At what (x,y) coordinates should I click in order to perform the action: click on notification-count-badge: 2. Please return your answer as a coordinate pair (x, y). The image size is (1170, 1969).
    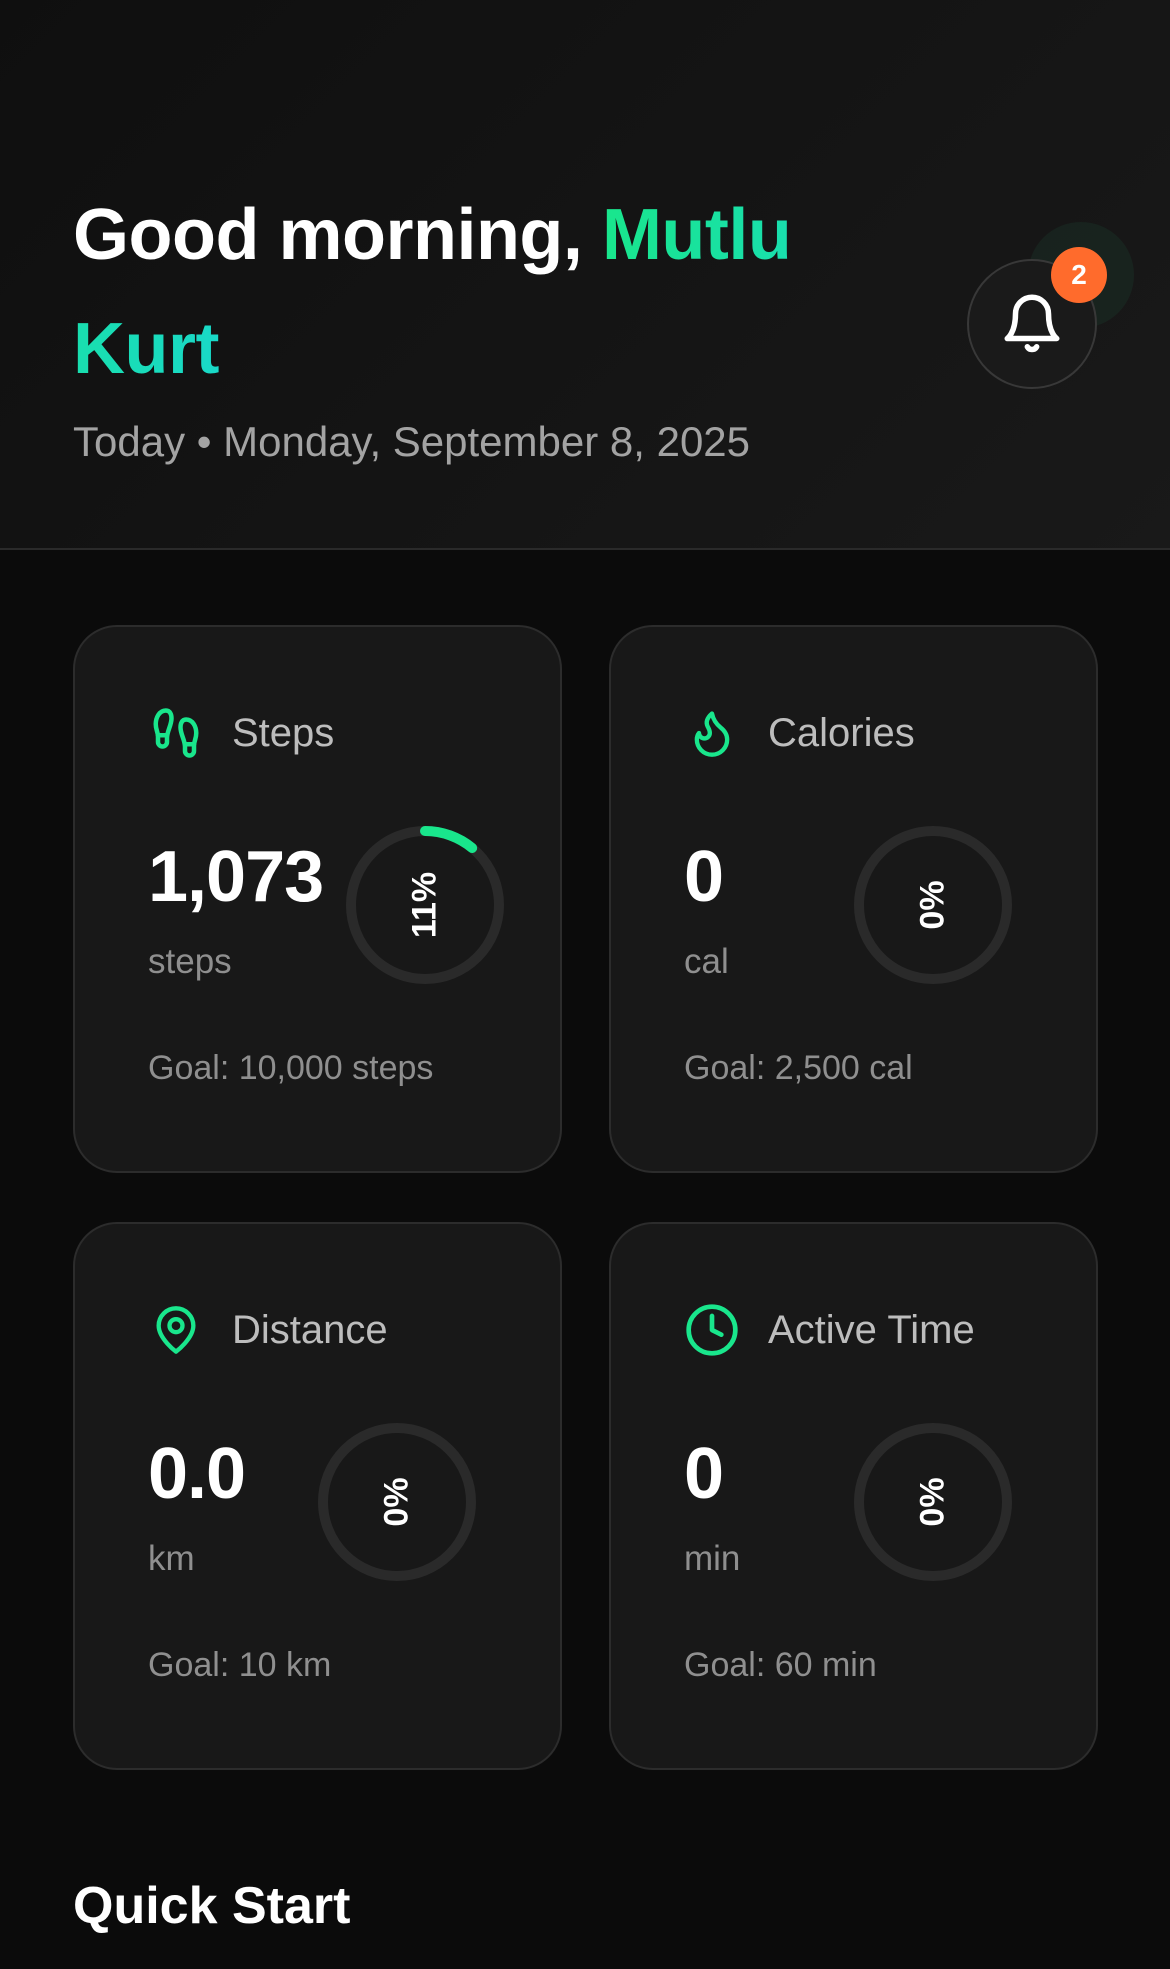
    Looking at the image, I should click on (1079, 275).